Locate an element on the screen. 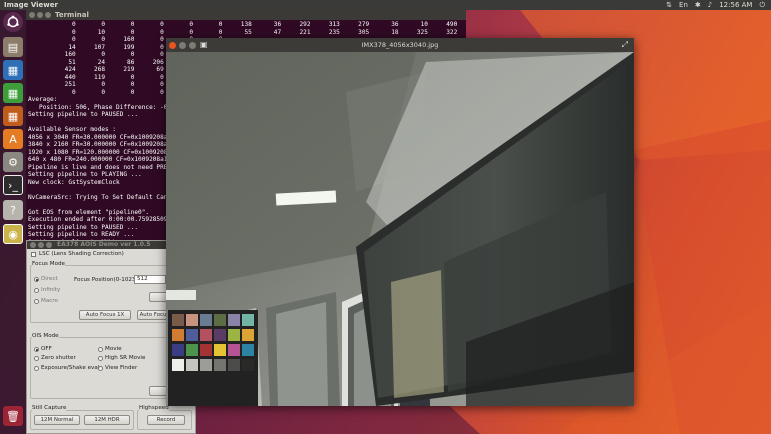 The height and width of the screenshot is (434, 771). network-icon: ⇅ is located at coordinates (669, 5).